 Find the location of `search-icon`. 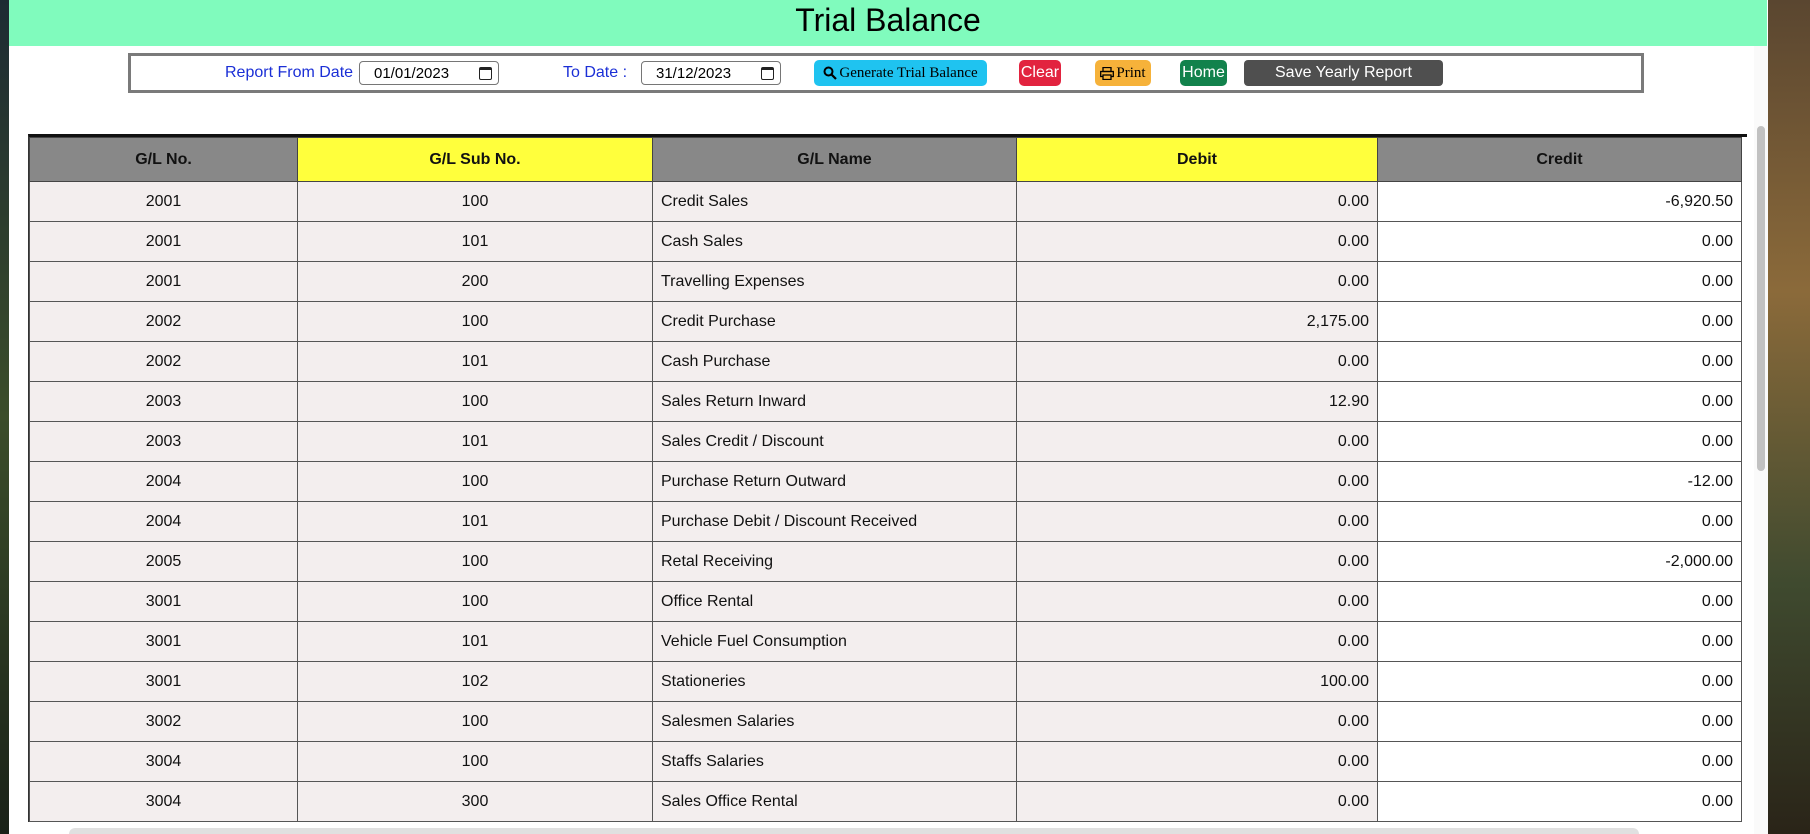

search-icon is located at coordinates (830, 73).